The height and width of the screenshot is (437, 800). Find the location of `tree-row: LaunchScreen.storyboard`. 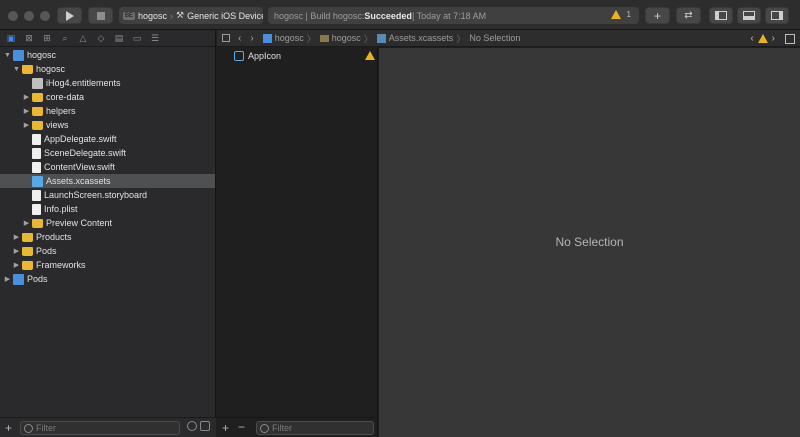

tree-row: LaunchScreen.storyboard is located at coordinates (107, 195).